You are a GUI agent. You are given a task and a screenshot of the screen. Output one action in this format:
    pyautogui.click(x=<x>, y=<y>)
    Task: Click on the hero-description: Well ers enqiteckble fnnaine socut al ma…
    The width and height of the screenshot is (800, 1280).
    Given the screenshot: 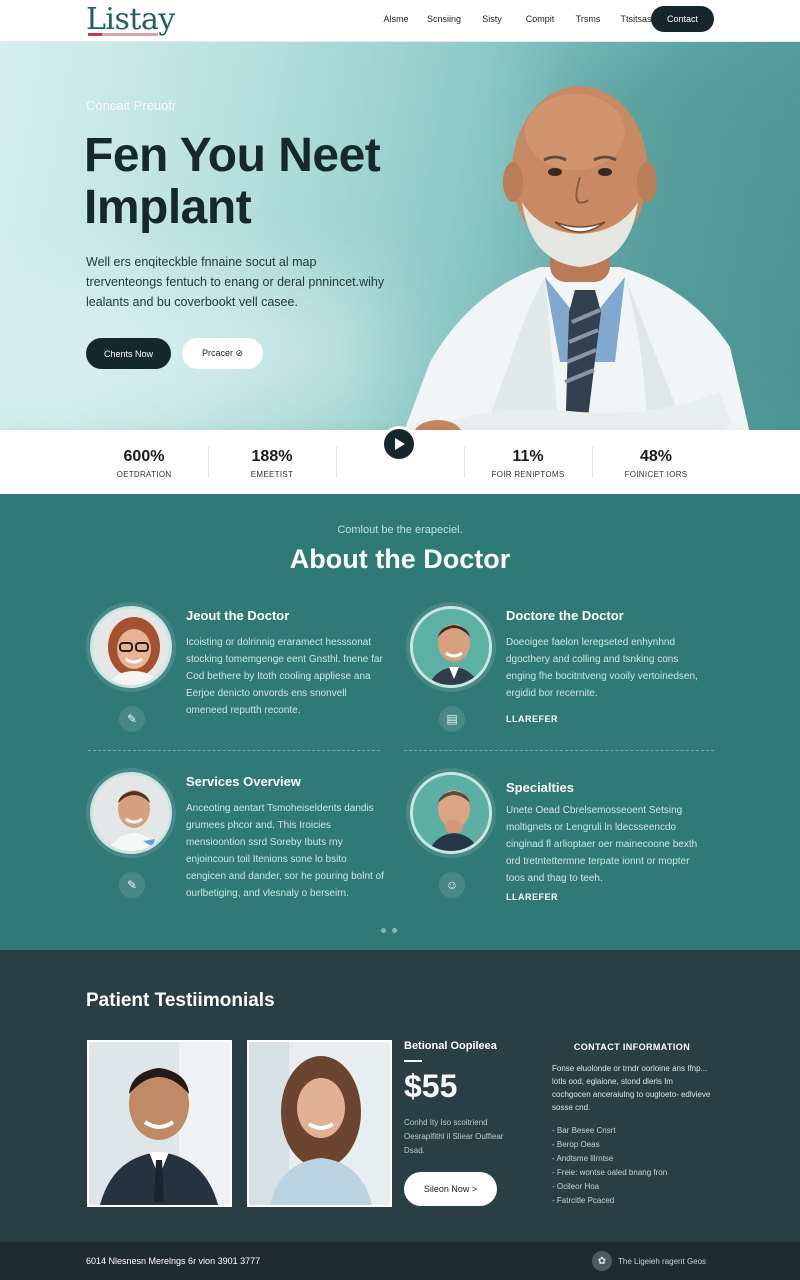 What is the action you would take?
    pyautogui.click(x=235, y=282)
    